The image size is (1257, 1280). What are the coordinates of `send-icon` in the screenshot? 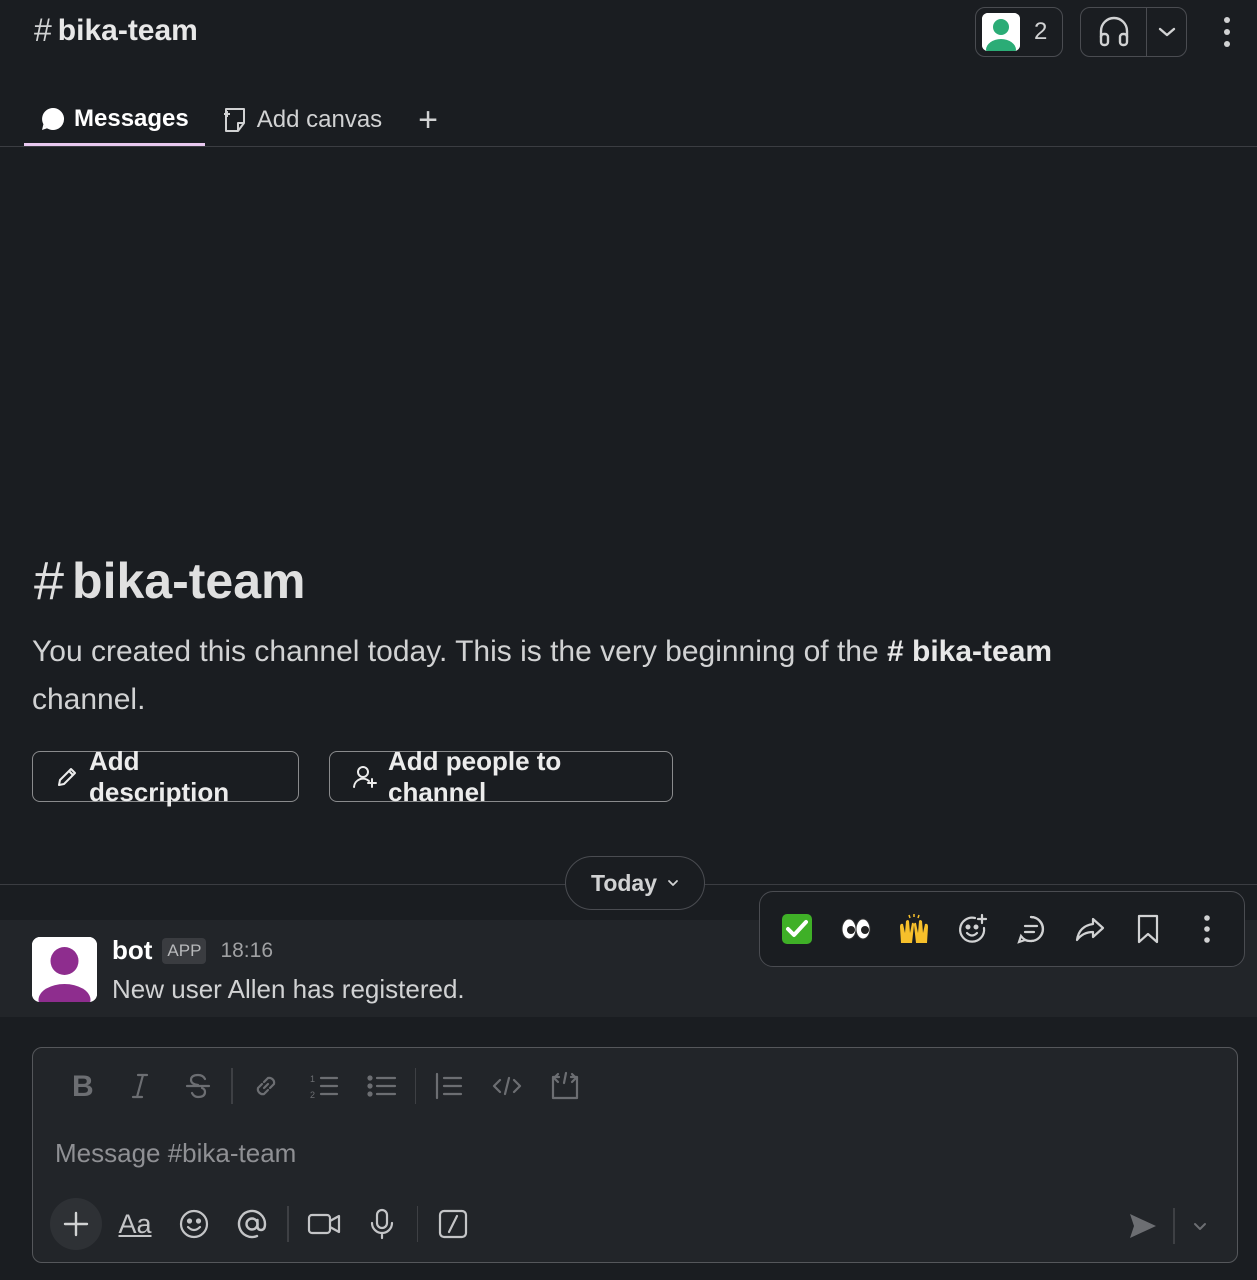 It's located at (1143, 1226).